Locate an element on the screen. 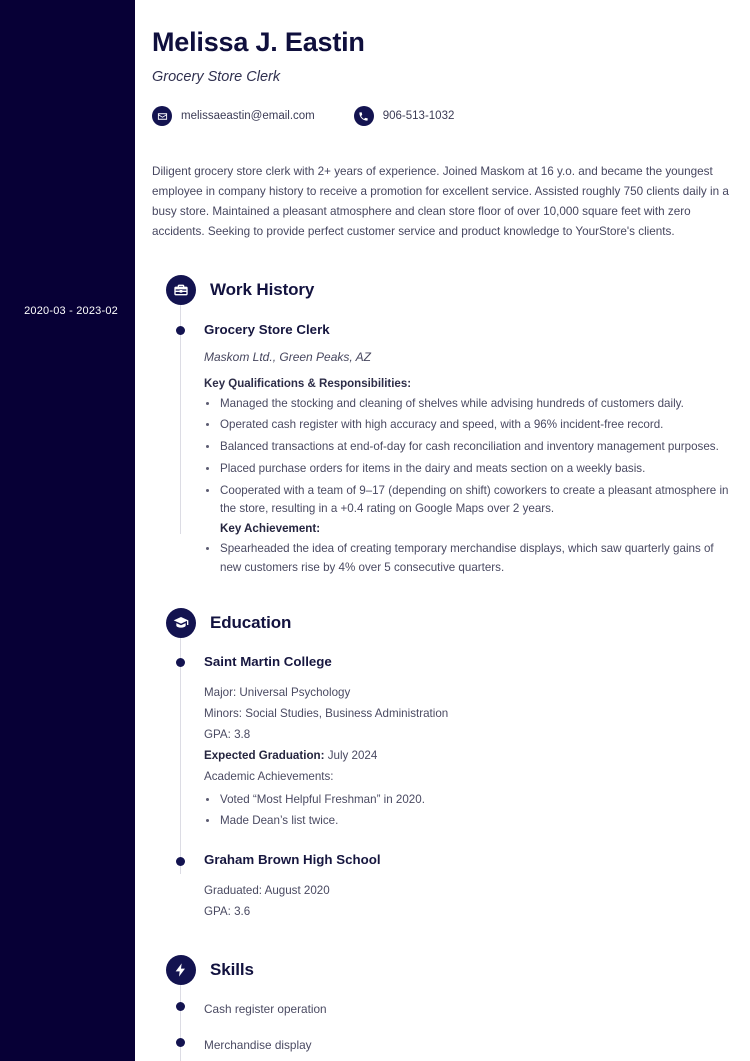 Image resolution: width=750 pixels, height=1061 pixels. skill-label: Cash register operation is located at coordinates (265, 1009).